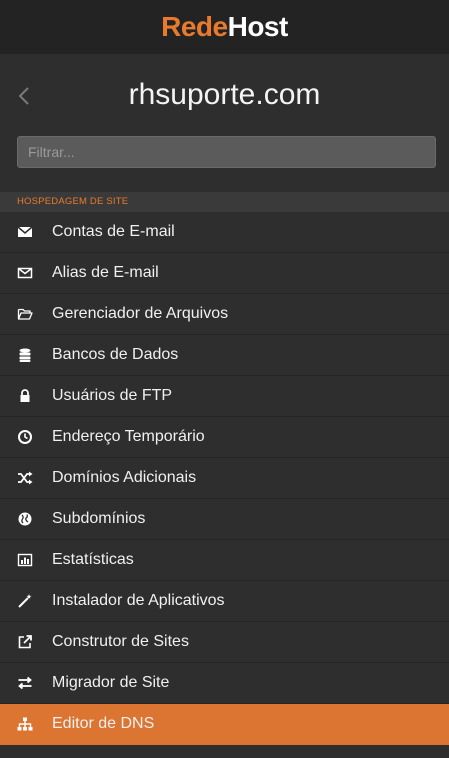  I want to click on menu-item-label: Domínios Adicionais, so click(124, 477).